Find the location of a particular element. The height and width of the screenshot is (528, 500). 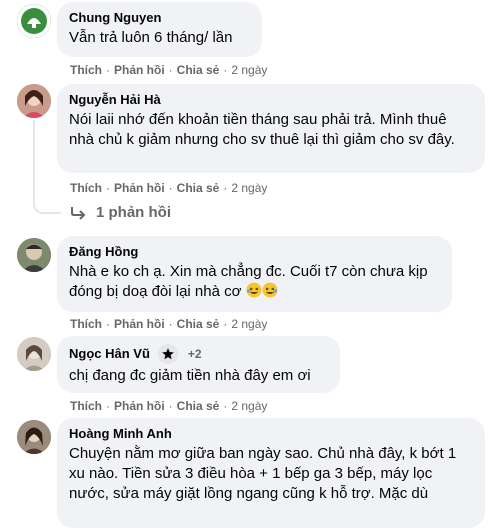

reply-arrow-icon is located at coordinates (78, 213).